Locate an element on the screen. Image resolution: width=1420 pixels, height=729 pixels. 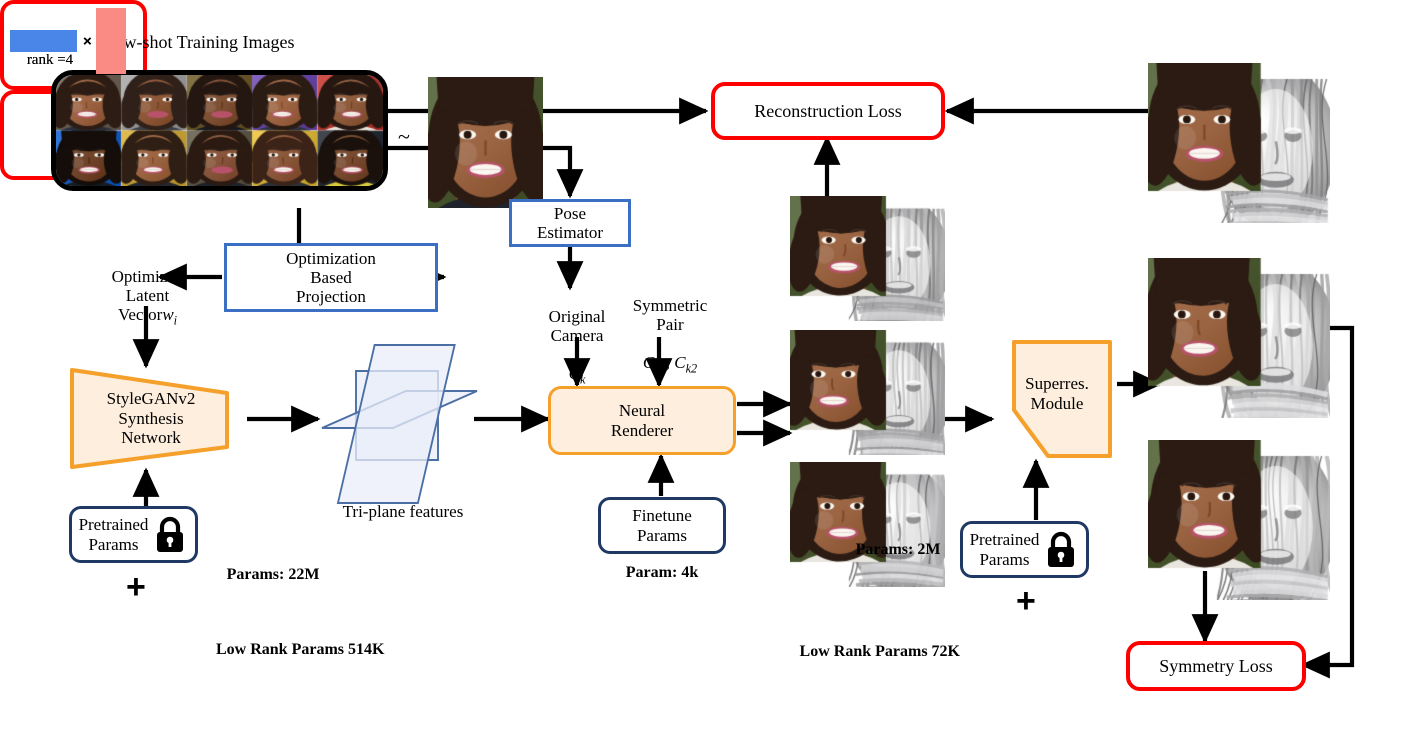
neural-renderer-label: Neural Renderer is located at coordinates (642, 420).